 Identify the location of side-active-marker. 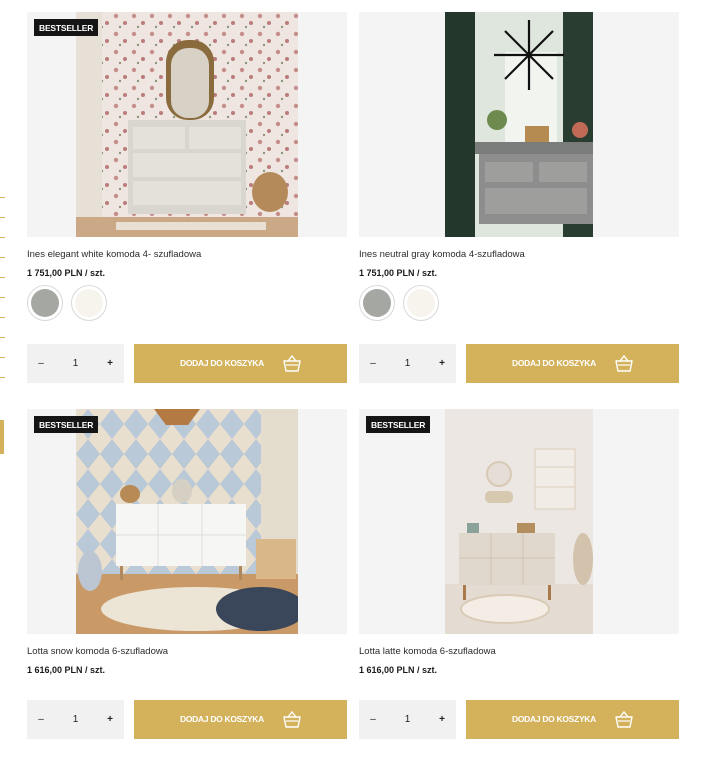
(2, 437).